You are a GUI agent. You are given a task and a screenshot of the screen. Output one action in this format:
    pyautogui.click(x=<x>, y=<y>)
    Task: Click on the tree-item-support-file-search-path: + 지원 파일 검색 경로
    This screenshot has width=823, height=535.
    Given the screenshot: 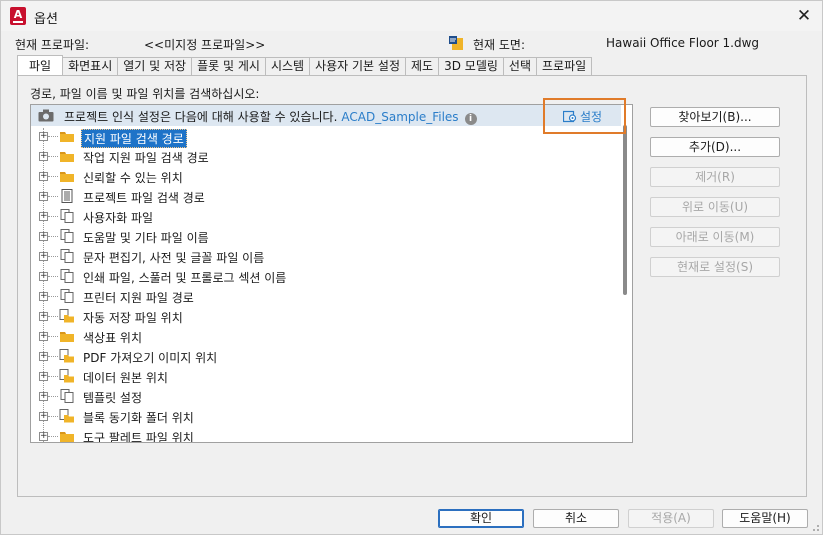 What is the action you would take?
    pyautogui.click(x=326, y=137)
    